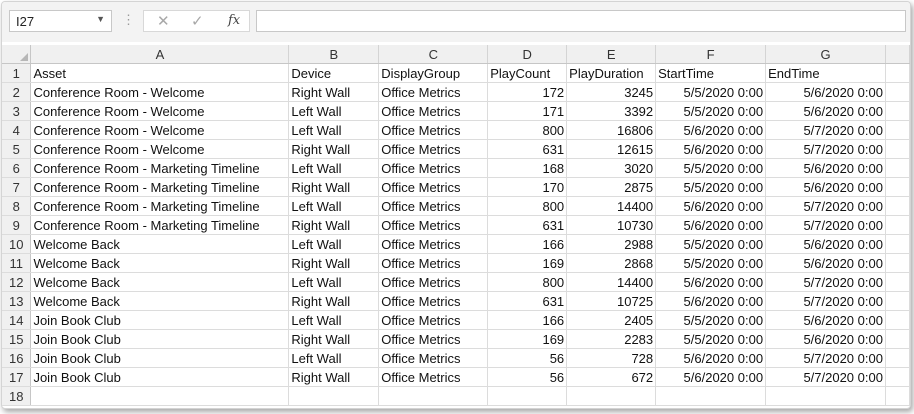 The image size is (914, 414). What do you see at coordinates (17, 54) in the screenshot?
I see `select-all-corner` at bounding box center [17, 54].